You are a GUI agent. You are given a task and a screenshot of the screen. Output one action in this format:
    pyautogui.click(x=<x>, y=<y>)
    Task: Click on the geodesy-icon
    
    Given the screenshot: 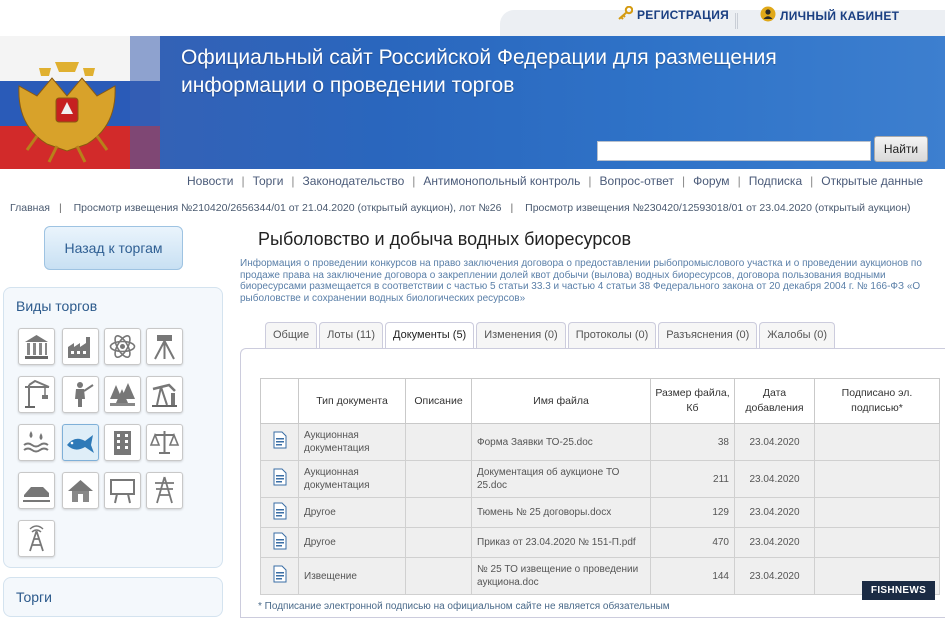 What is the action you would take?
    pyautogui.click(x=164, y=346)
    